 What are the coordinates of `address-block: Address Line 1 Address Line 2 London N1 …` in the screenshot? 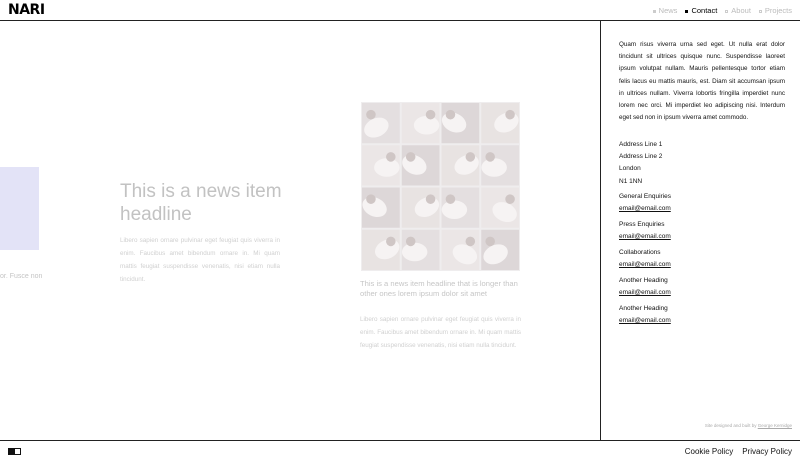 It's located at (640, 163).